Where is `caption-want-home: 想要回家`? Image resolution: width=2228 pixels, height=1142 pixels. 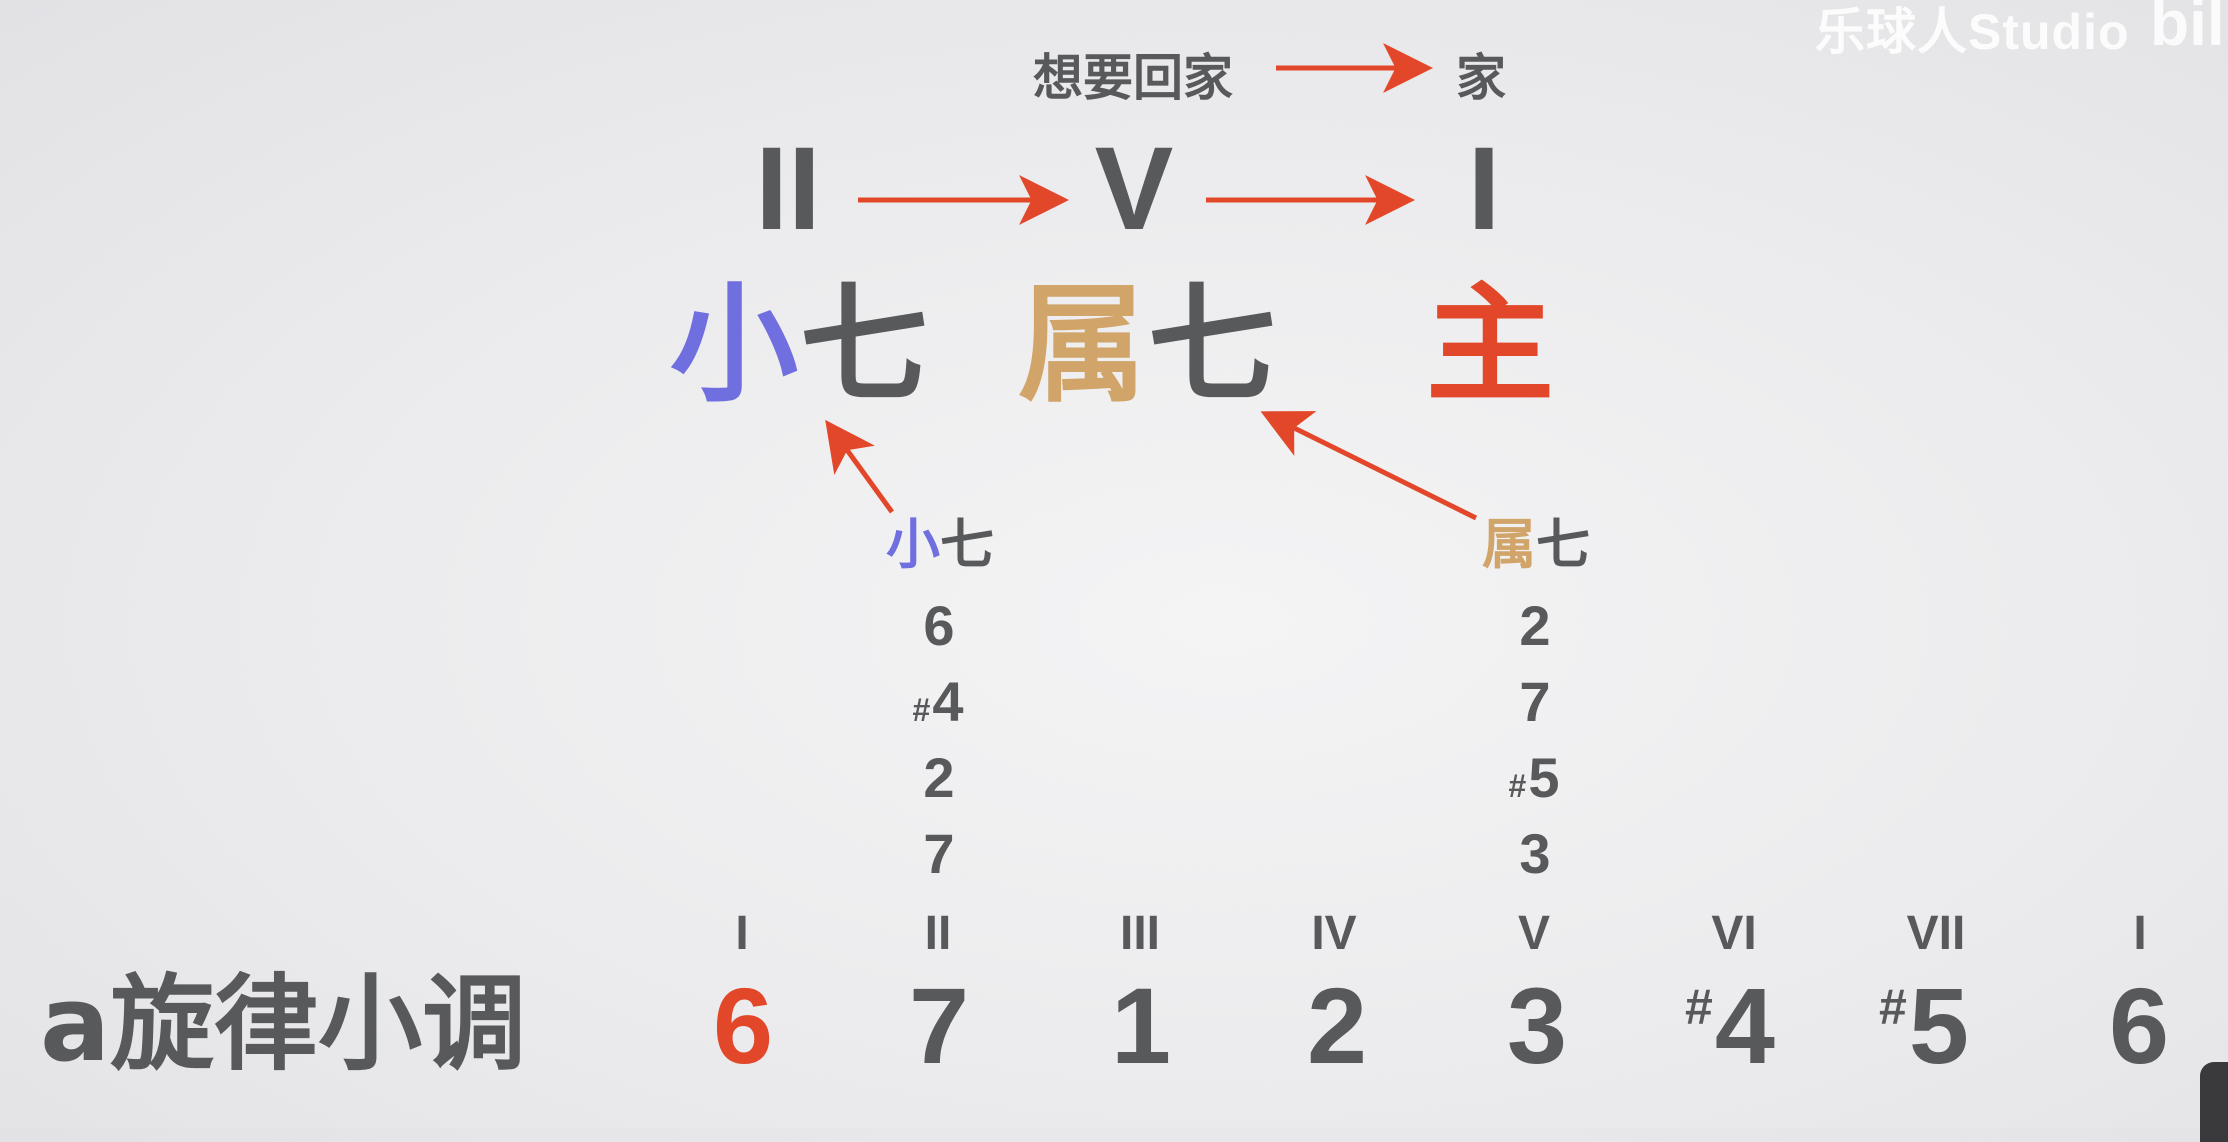
caption-want-home: 想要回家 is located at coordinates (1133, 78).